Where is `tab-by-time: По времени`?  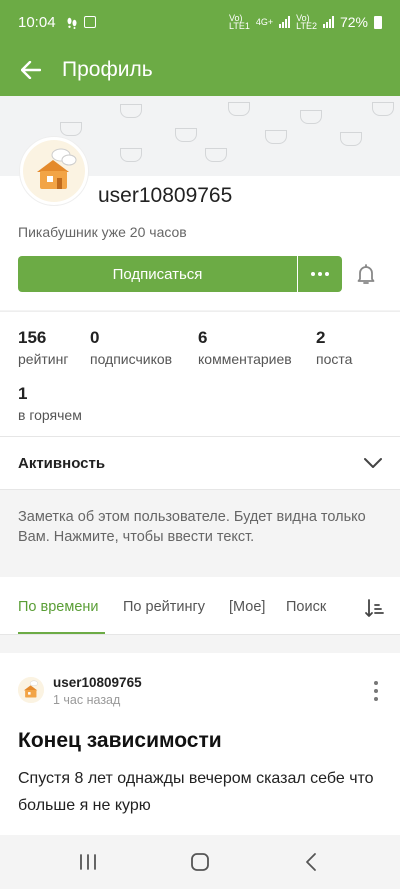 tab-by-time: По времени is located at coordinates (58, 607).